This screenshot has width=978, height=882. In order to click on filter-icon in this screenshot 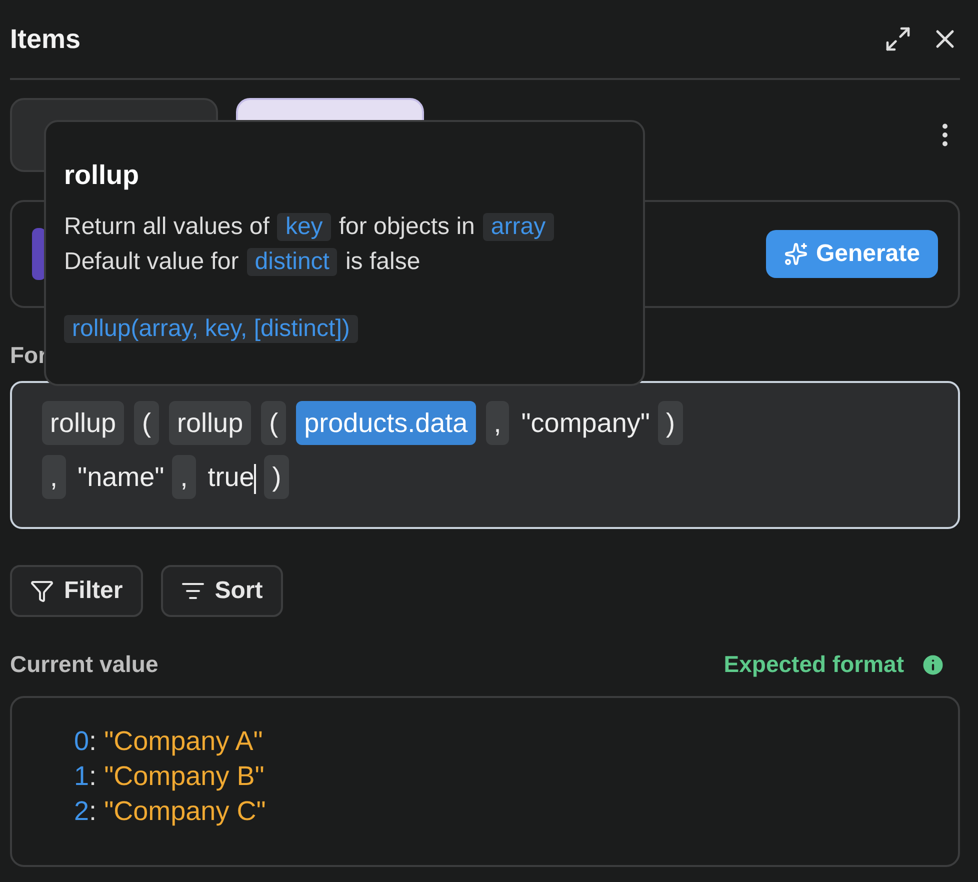, I will do `click(42, 591)`.